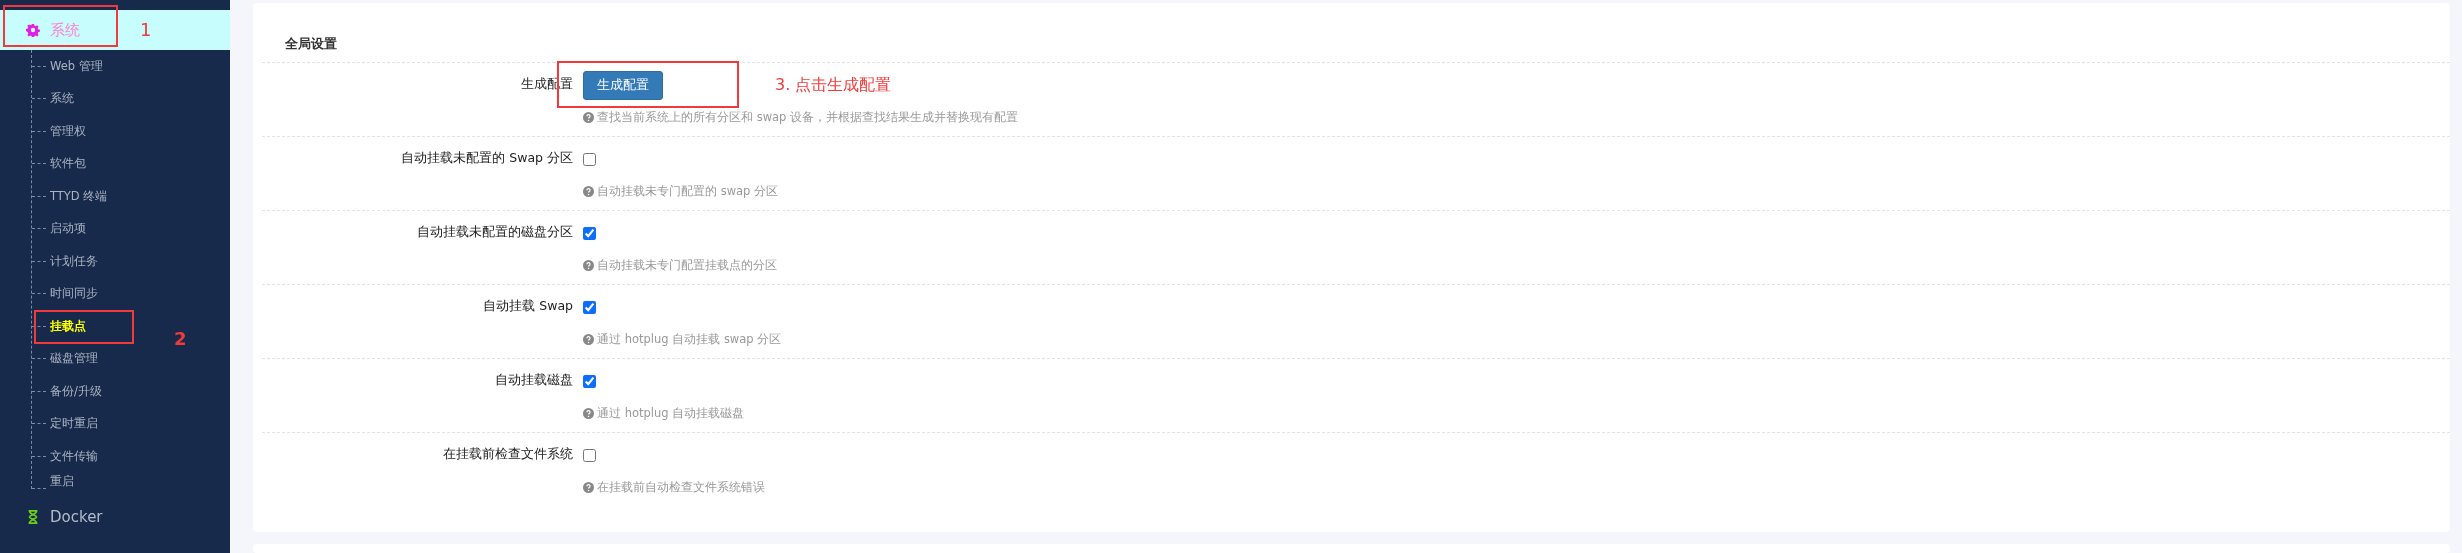 The width and height of the screenshot is (2462, 553). What do you see at coordinates (146, 29) in the screenshot?
I see `annotation-number: 1` at bounding box center [146, 29].